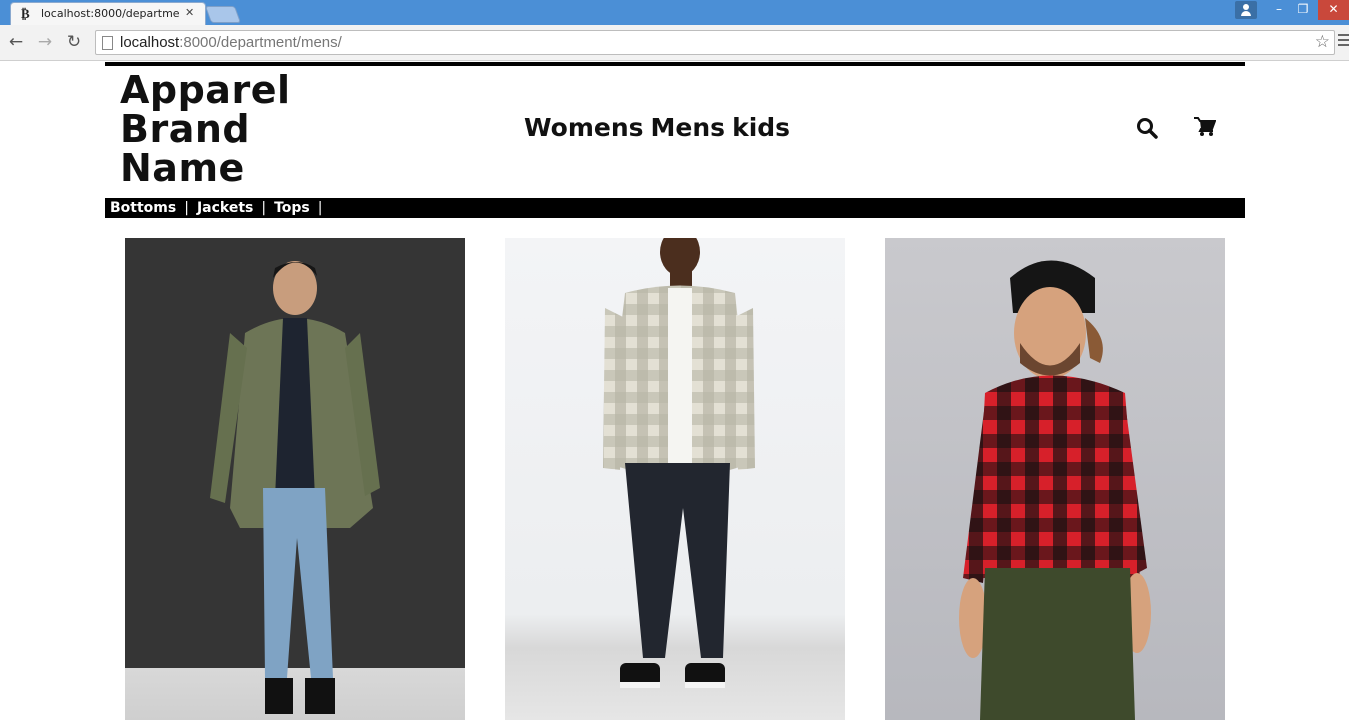  I want to click on reload-icon: ↻, so click(74, 42).